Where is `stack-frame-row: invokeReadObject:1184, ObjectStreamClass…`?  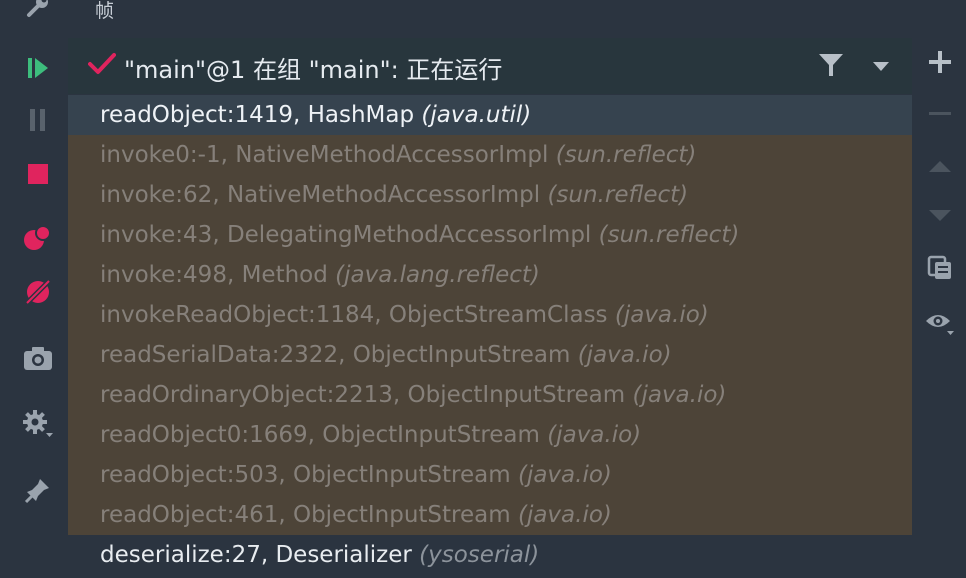 stack-frame-row: invokeReadObject:1184, ObjectStreamClass… is located at coordinates (490, 315).